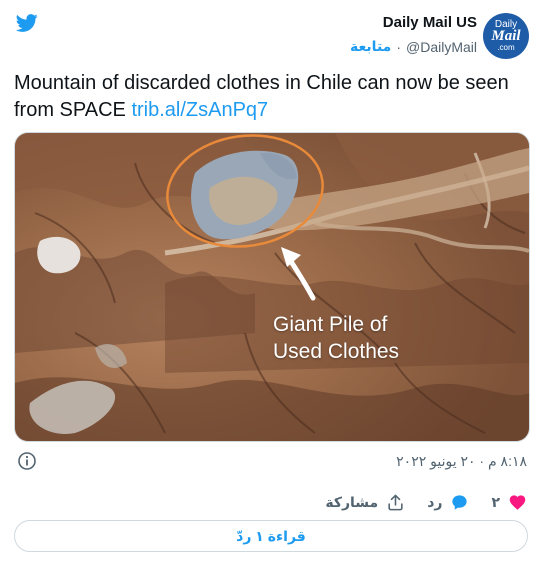 Image resolution: width=541 pixels, height=567 pixels. I want to click on share-label: مشاركة, so click(352, 501).